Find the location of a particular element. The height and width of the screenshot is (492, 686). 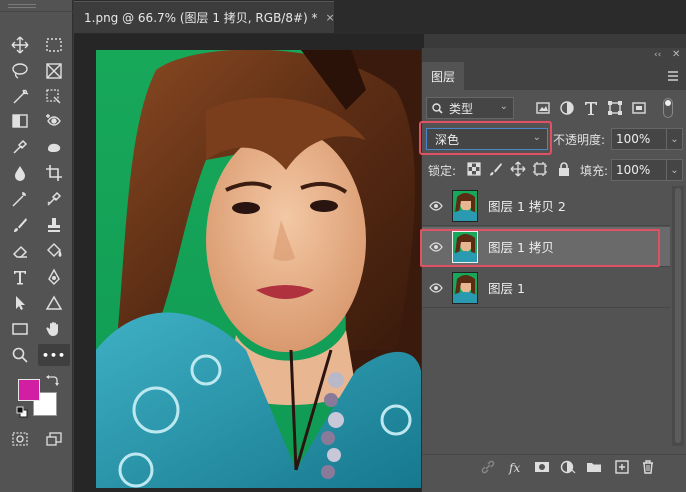

paint-bucket-icon is located at coordinates (54, 251).